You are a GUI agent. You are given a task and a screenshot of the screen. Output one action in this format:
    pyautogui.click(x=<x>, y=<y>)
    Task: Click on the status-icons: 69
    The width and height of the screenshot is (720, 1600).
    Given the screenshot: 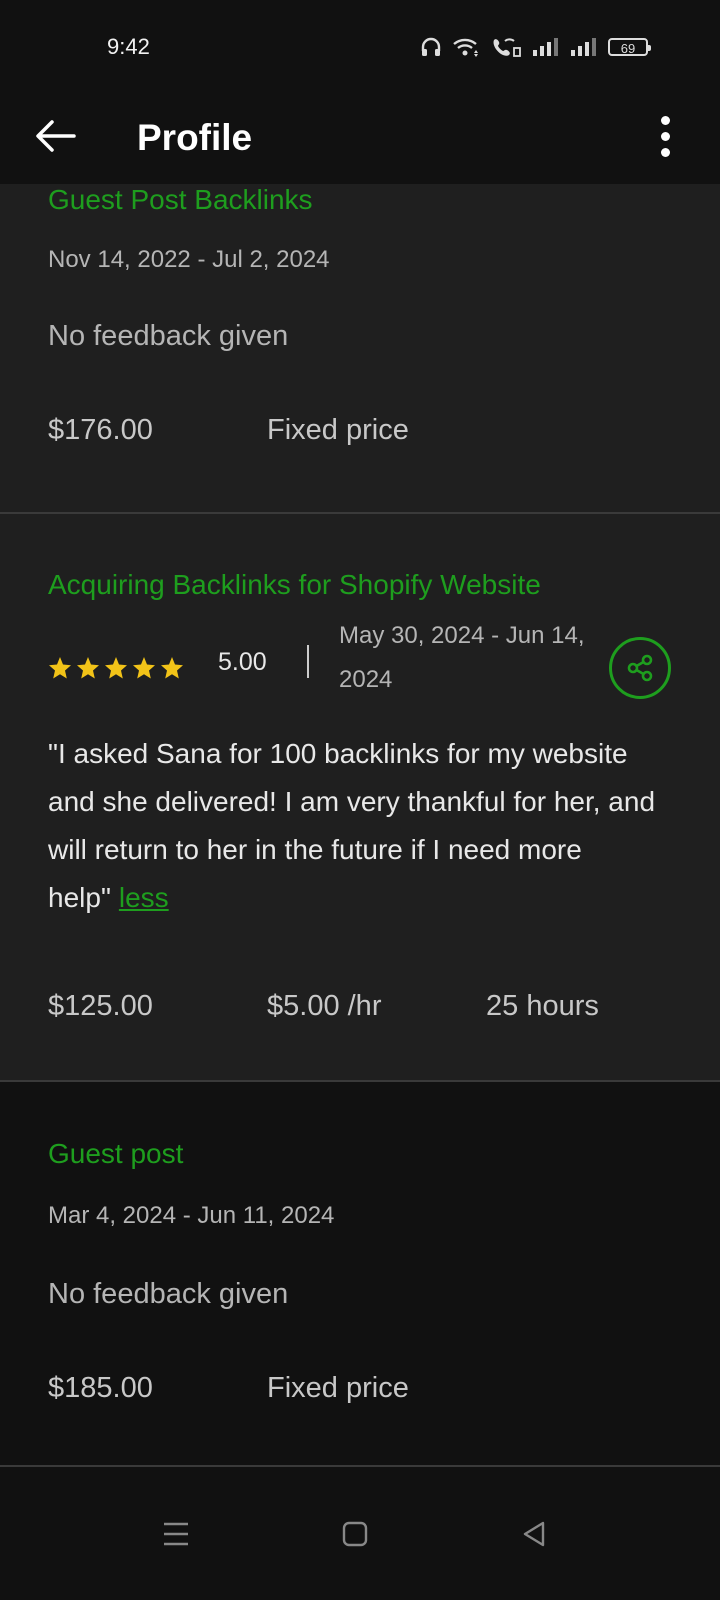 What is the action you would take?
    pyautogui.click(x=535, y=47)
    